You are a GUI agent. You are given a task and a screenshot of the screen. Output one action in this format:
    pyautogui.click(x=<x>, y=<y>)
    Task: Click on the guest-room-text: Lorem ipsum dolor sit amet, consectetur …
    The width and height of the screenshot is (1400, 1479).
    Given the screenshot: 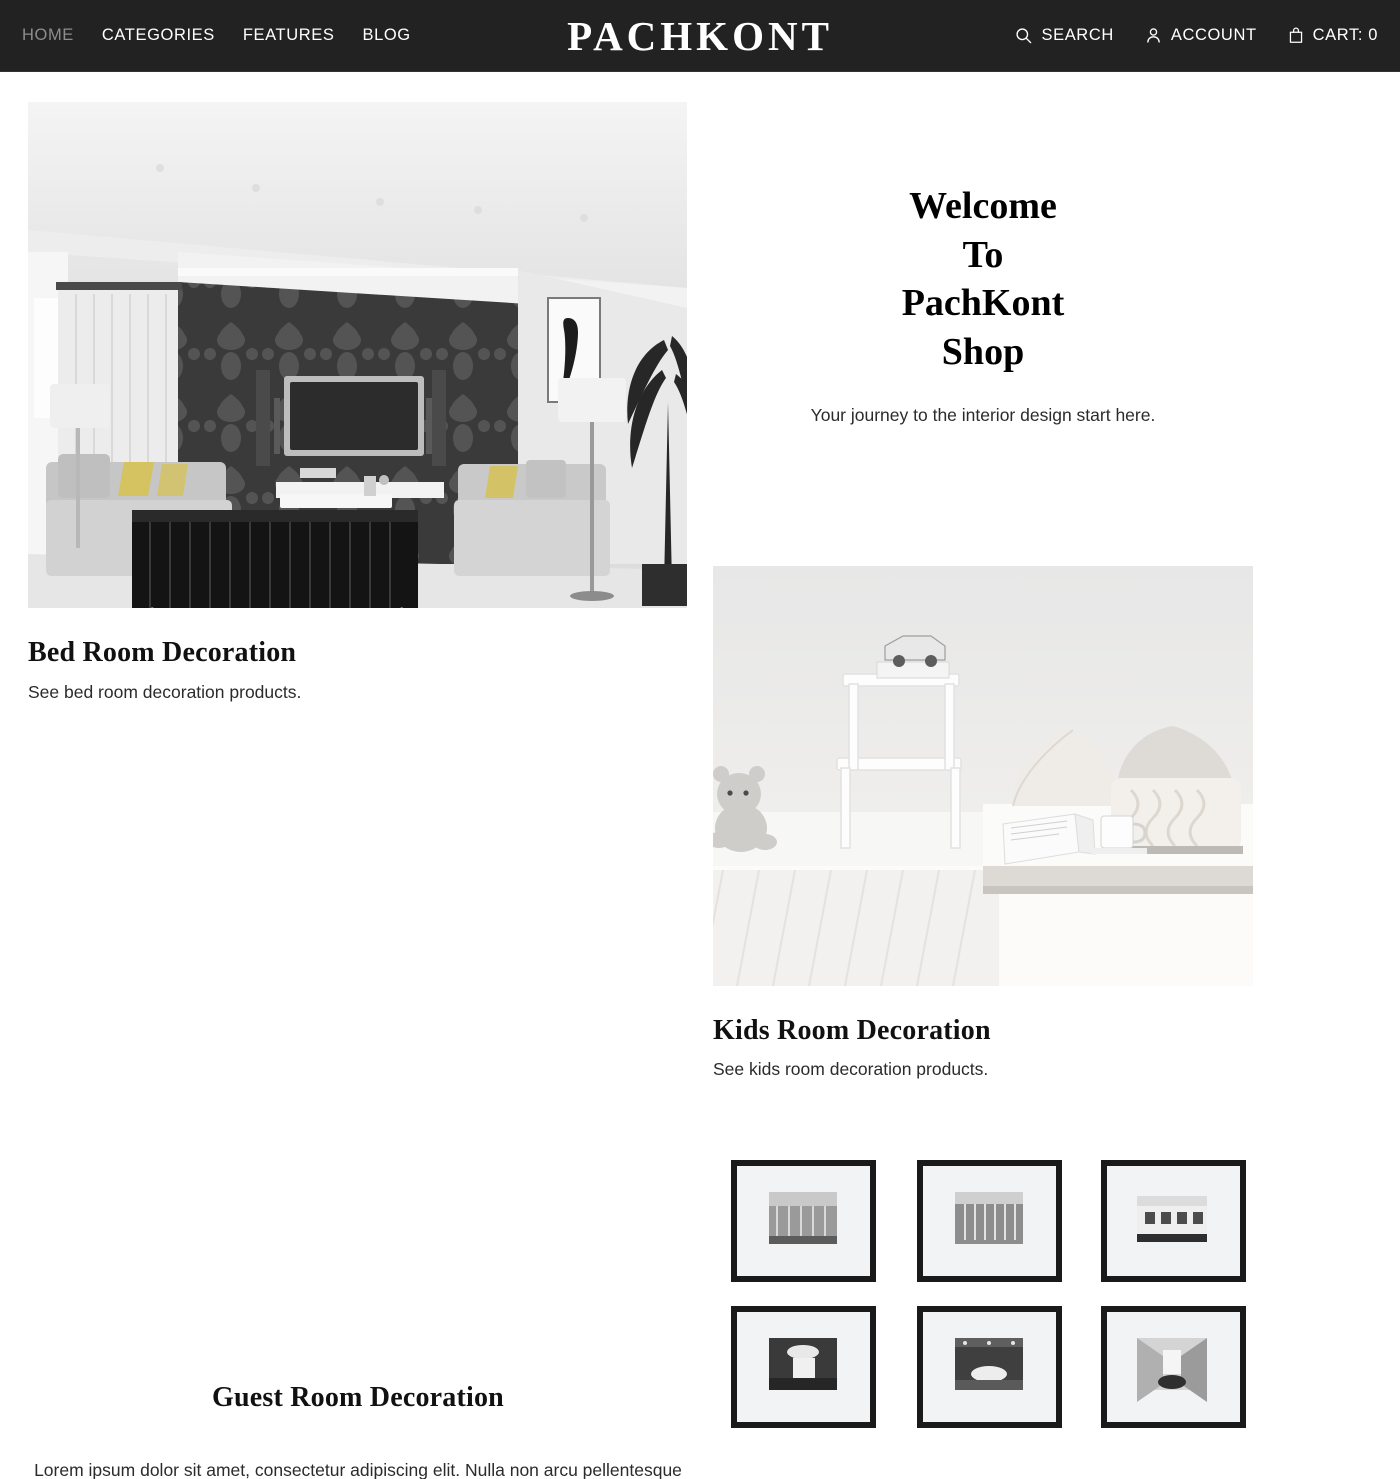 What is the action you would take?
    pyautogui.click(x=358, y=1469)
    